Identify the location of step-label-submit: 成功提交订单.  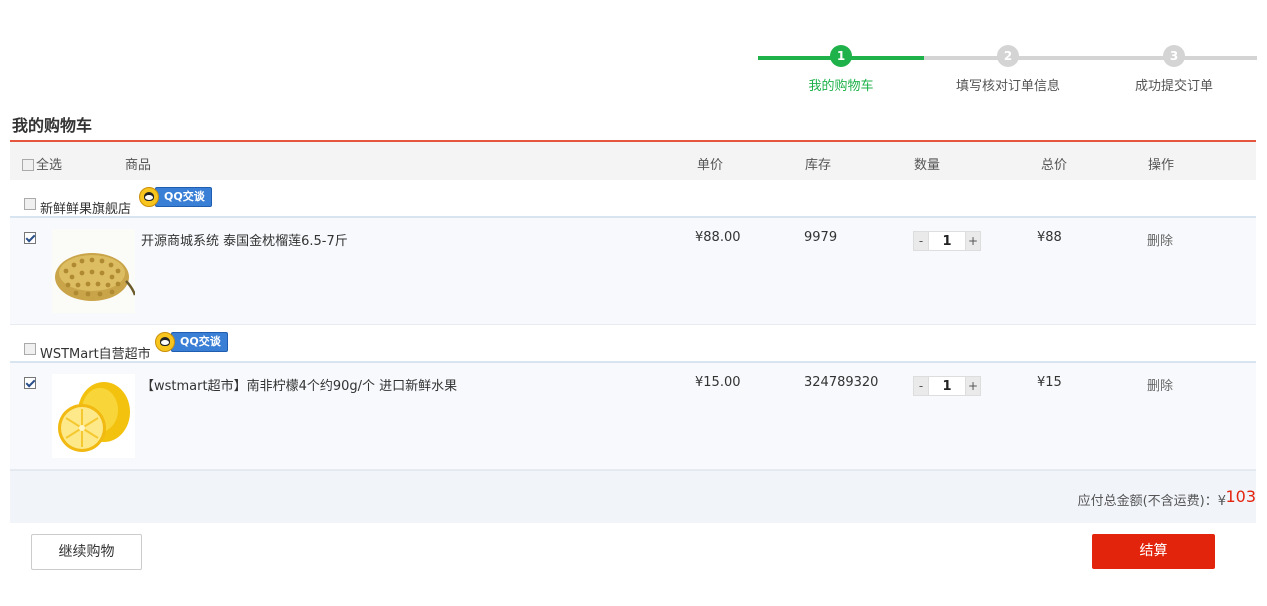
(1173, 86).